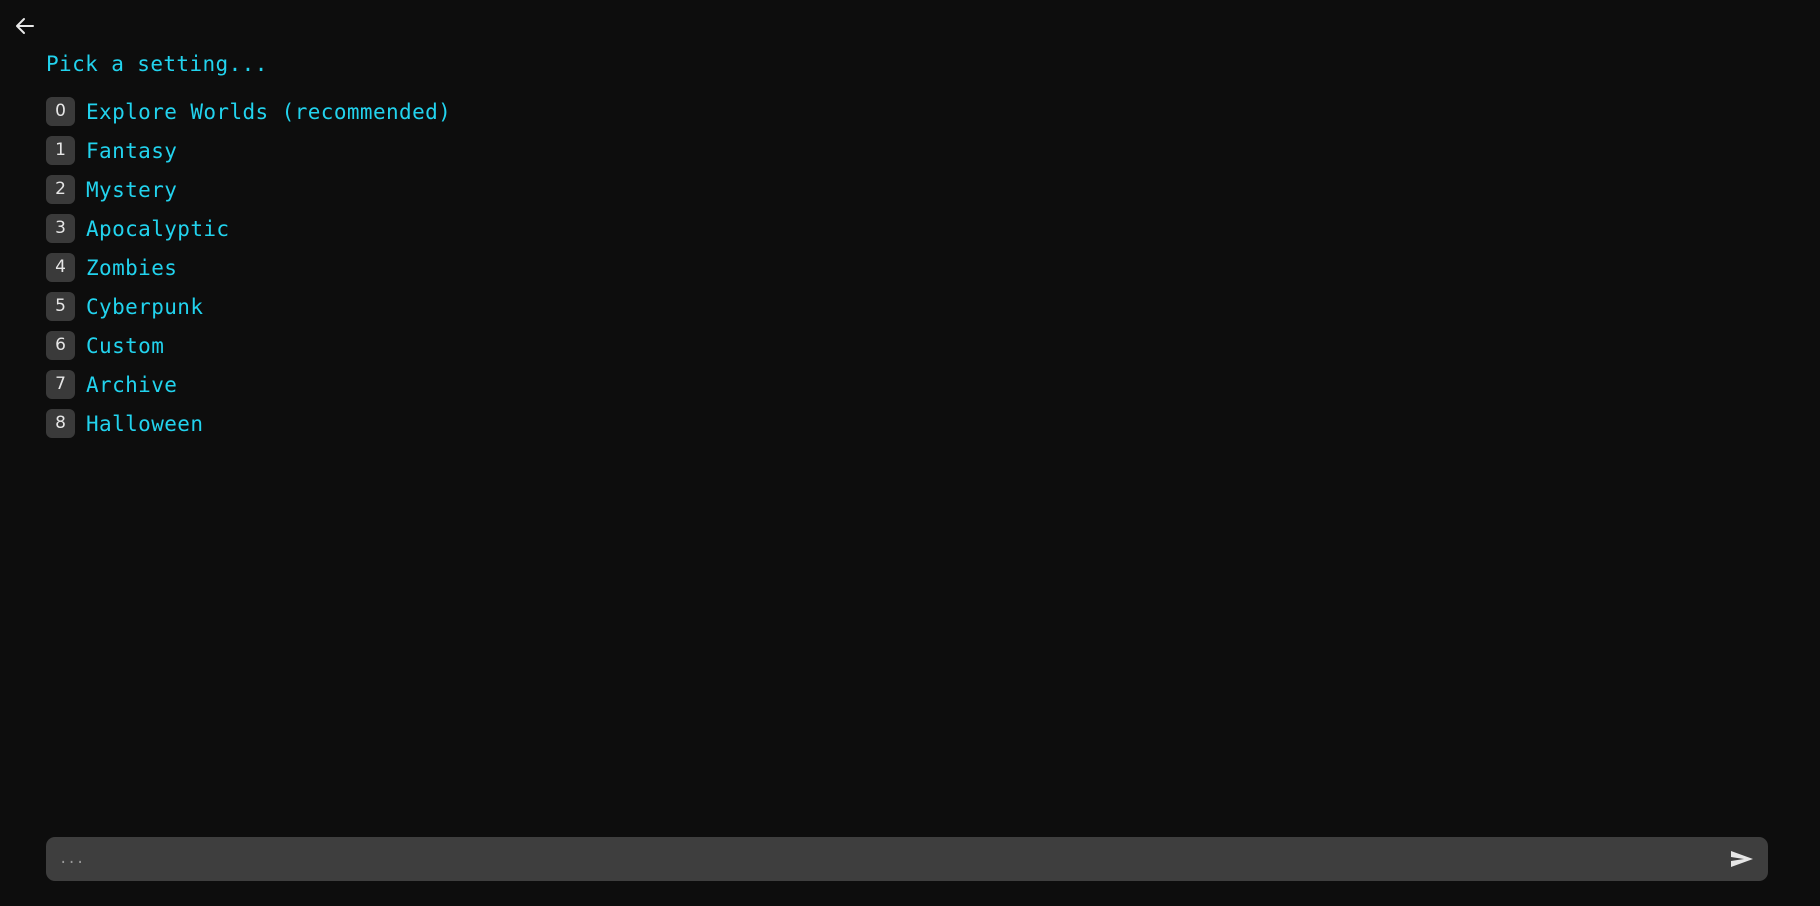 The image size is (1820, 906). What do you see at coordinates (145, 423) in the screenshot?
I see `option-label: Halloween` at bounding box center [145, 423].